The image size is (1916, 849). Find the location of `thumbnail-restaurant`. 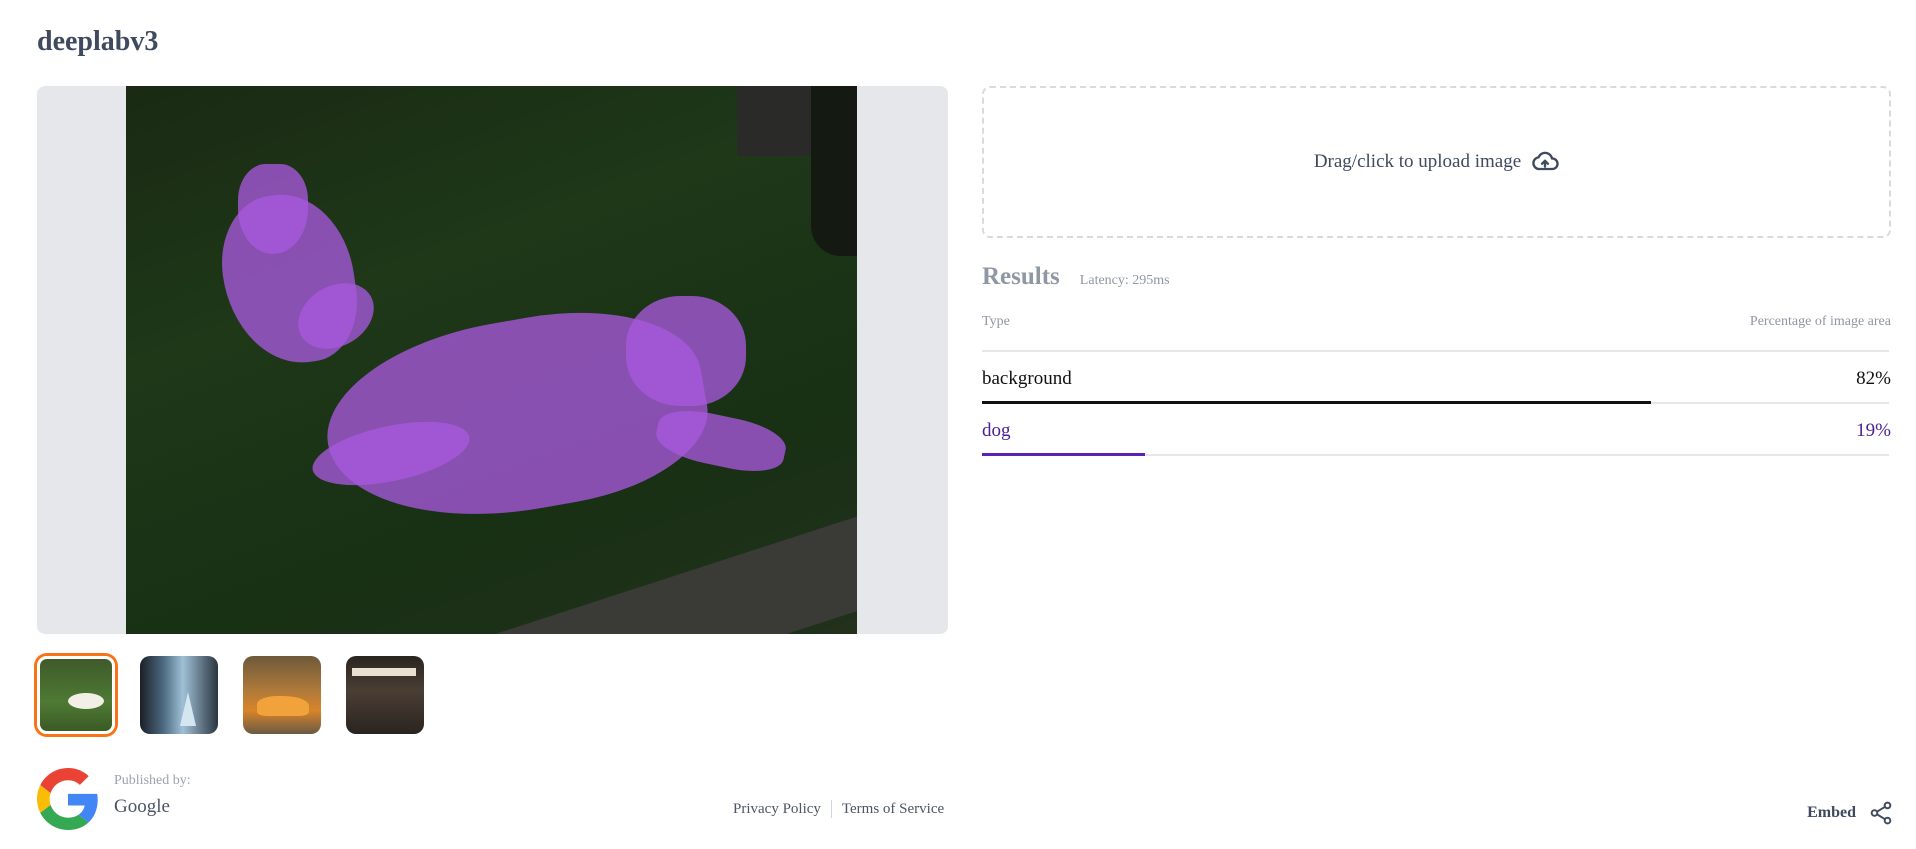

thumbnail-restaurant is located at coordinates (385, 695).